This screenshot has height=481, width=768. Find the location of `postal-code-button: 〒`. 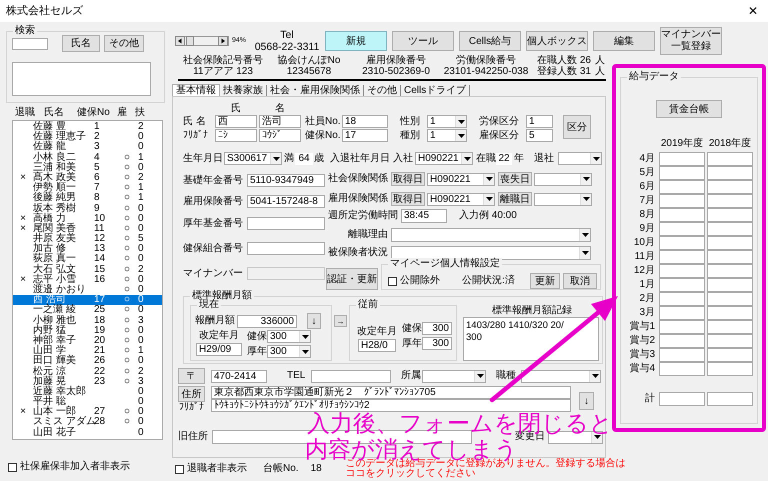

postal-code-button: 〒 is located at coordinates (191, 376).